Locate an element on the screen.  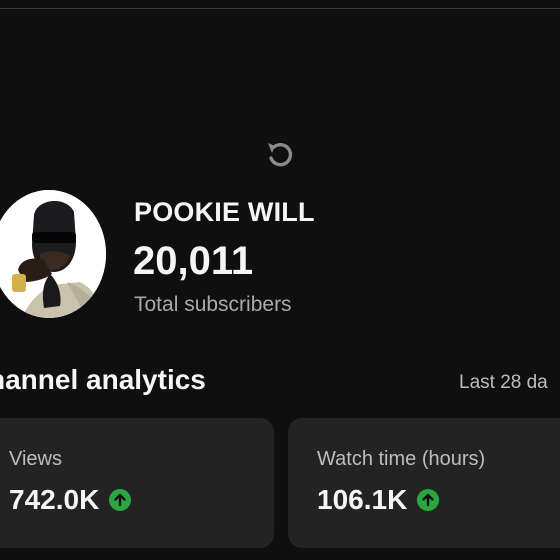
period-selector: Last 28 da is located at coordinates (503, 383).